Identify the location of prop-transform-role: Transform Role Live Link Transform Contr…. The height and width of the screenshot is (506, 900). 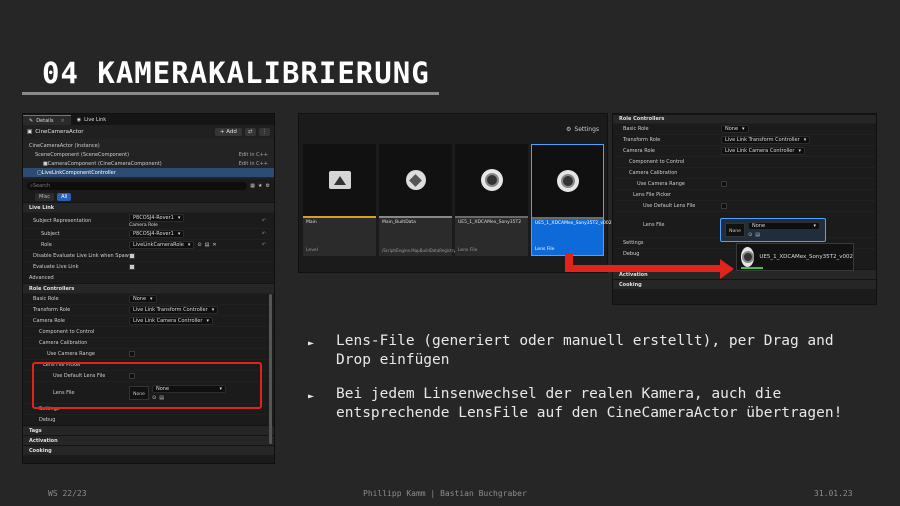
(148, 309).